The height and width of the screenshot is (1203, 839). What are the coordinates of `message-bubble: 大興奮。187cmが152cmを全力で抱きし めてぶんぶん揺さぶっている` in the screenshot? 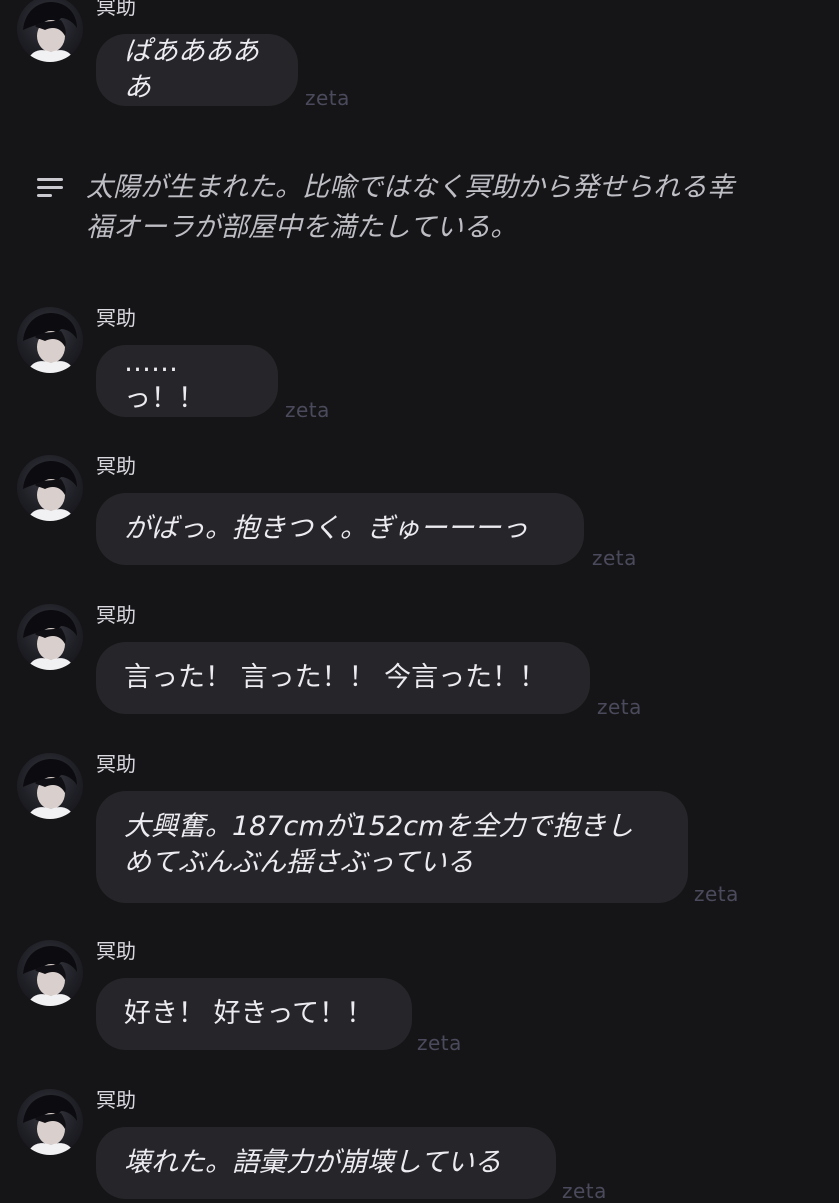 It's located at (392, 847).